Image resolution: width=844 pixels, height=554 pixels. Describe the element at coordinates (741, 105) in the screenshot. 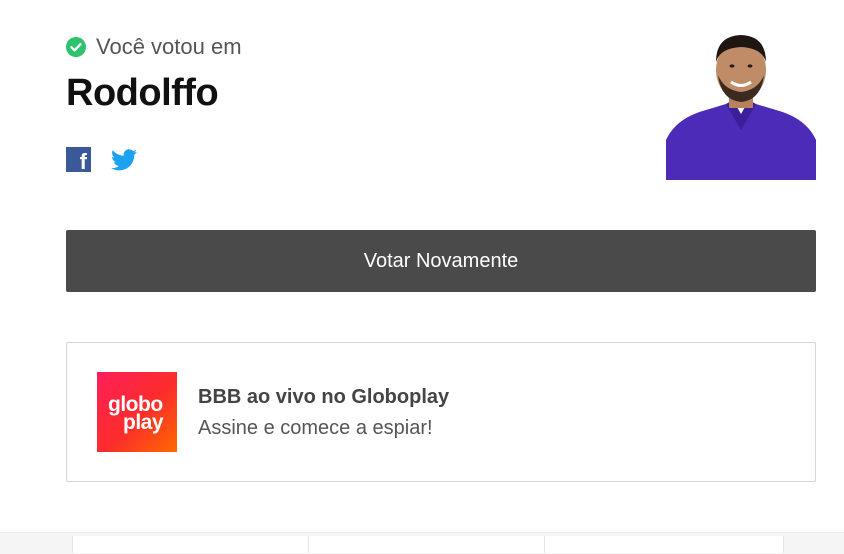

I see `candidate-photo` at that location.